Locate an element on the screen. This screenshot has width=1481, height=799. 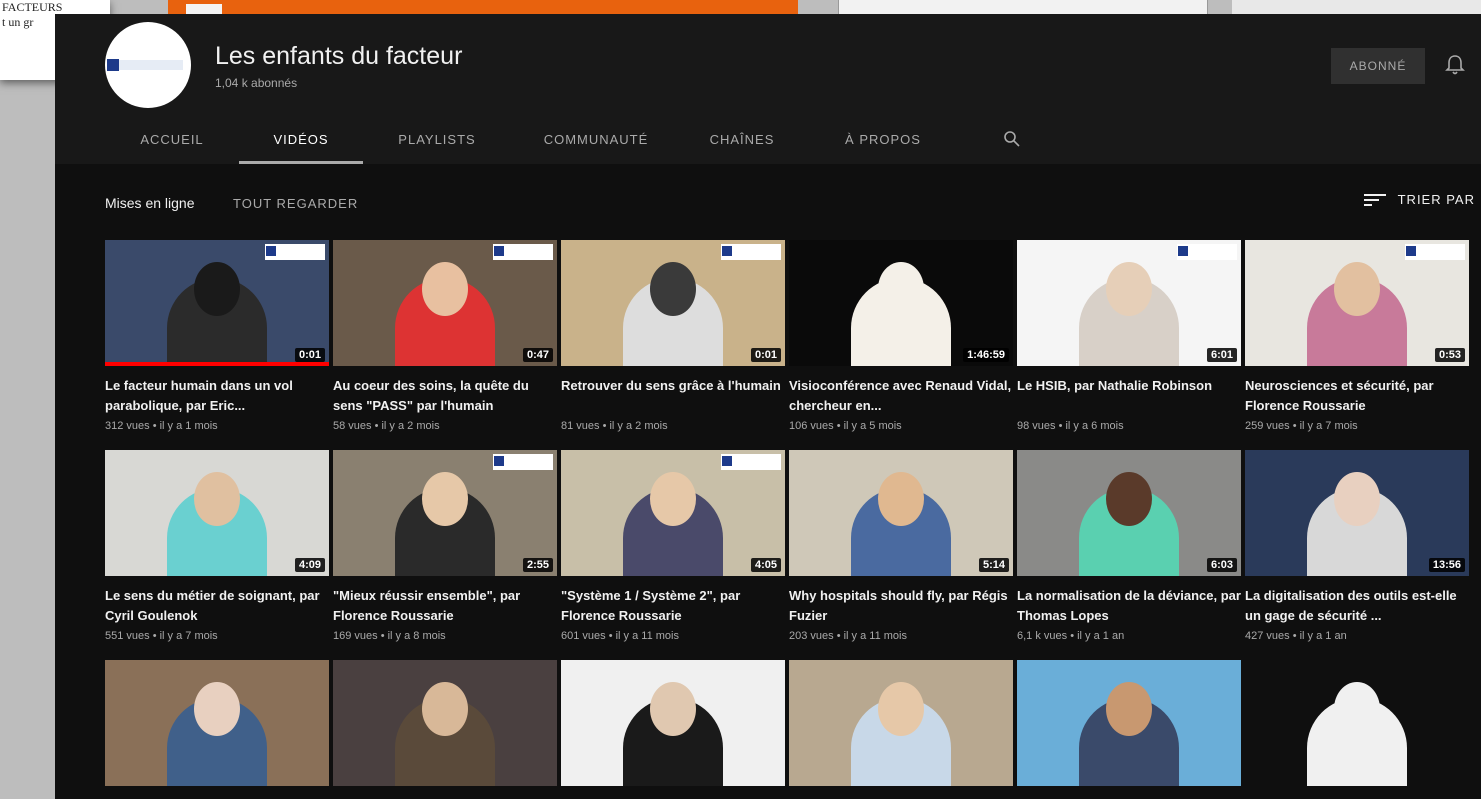
tab-chaines: CHAÎNES is located at coordinates (742, 139).